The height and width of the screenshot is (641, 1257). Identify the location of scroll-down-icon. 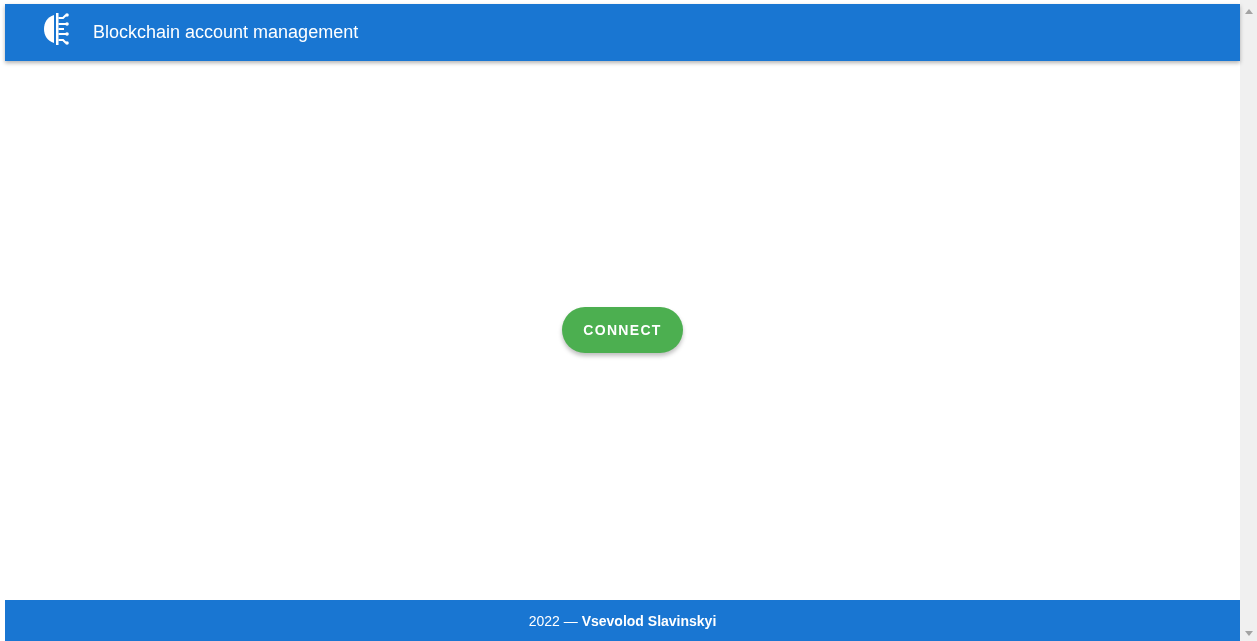
(1248, 633).